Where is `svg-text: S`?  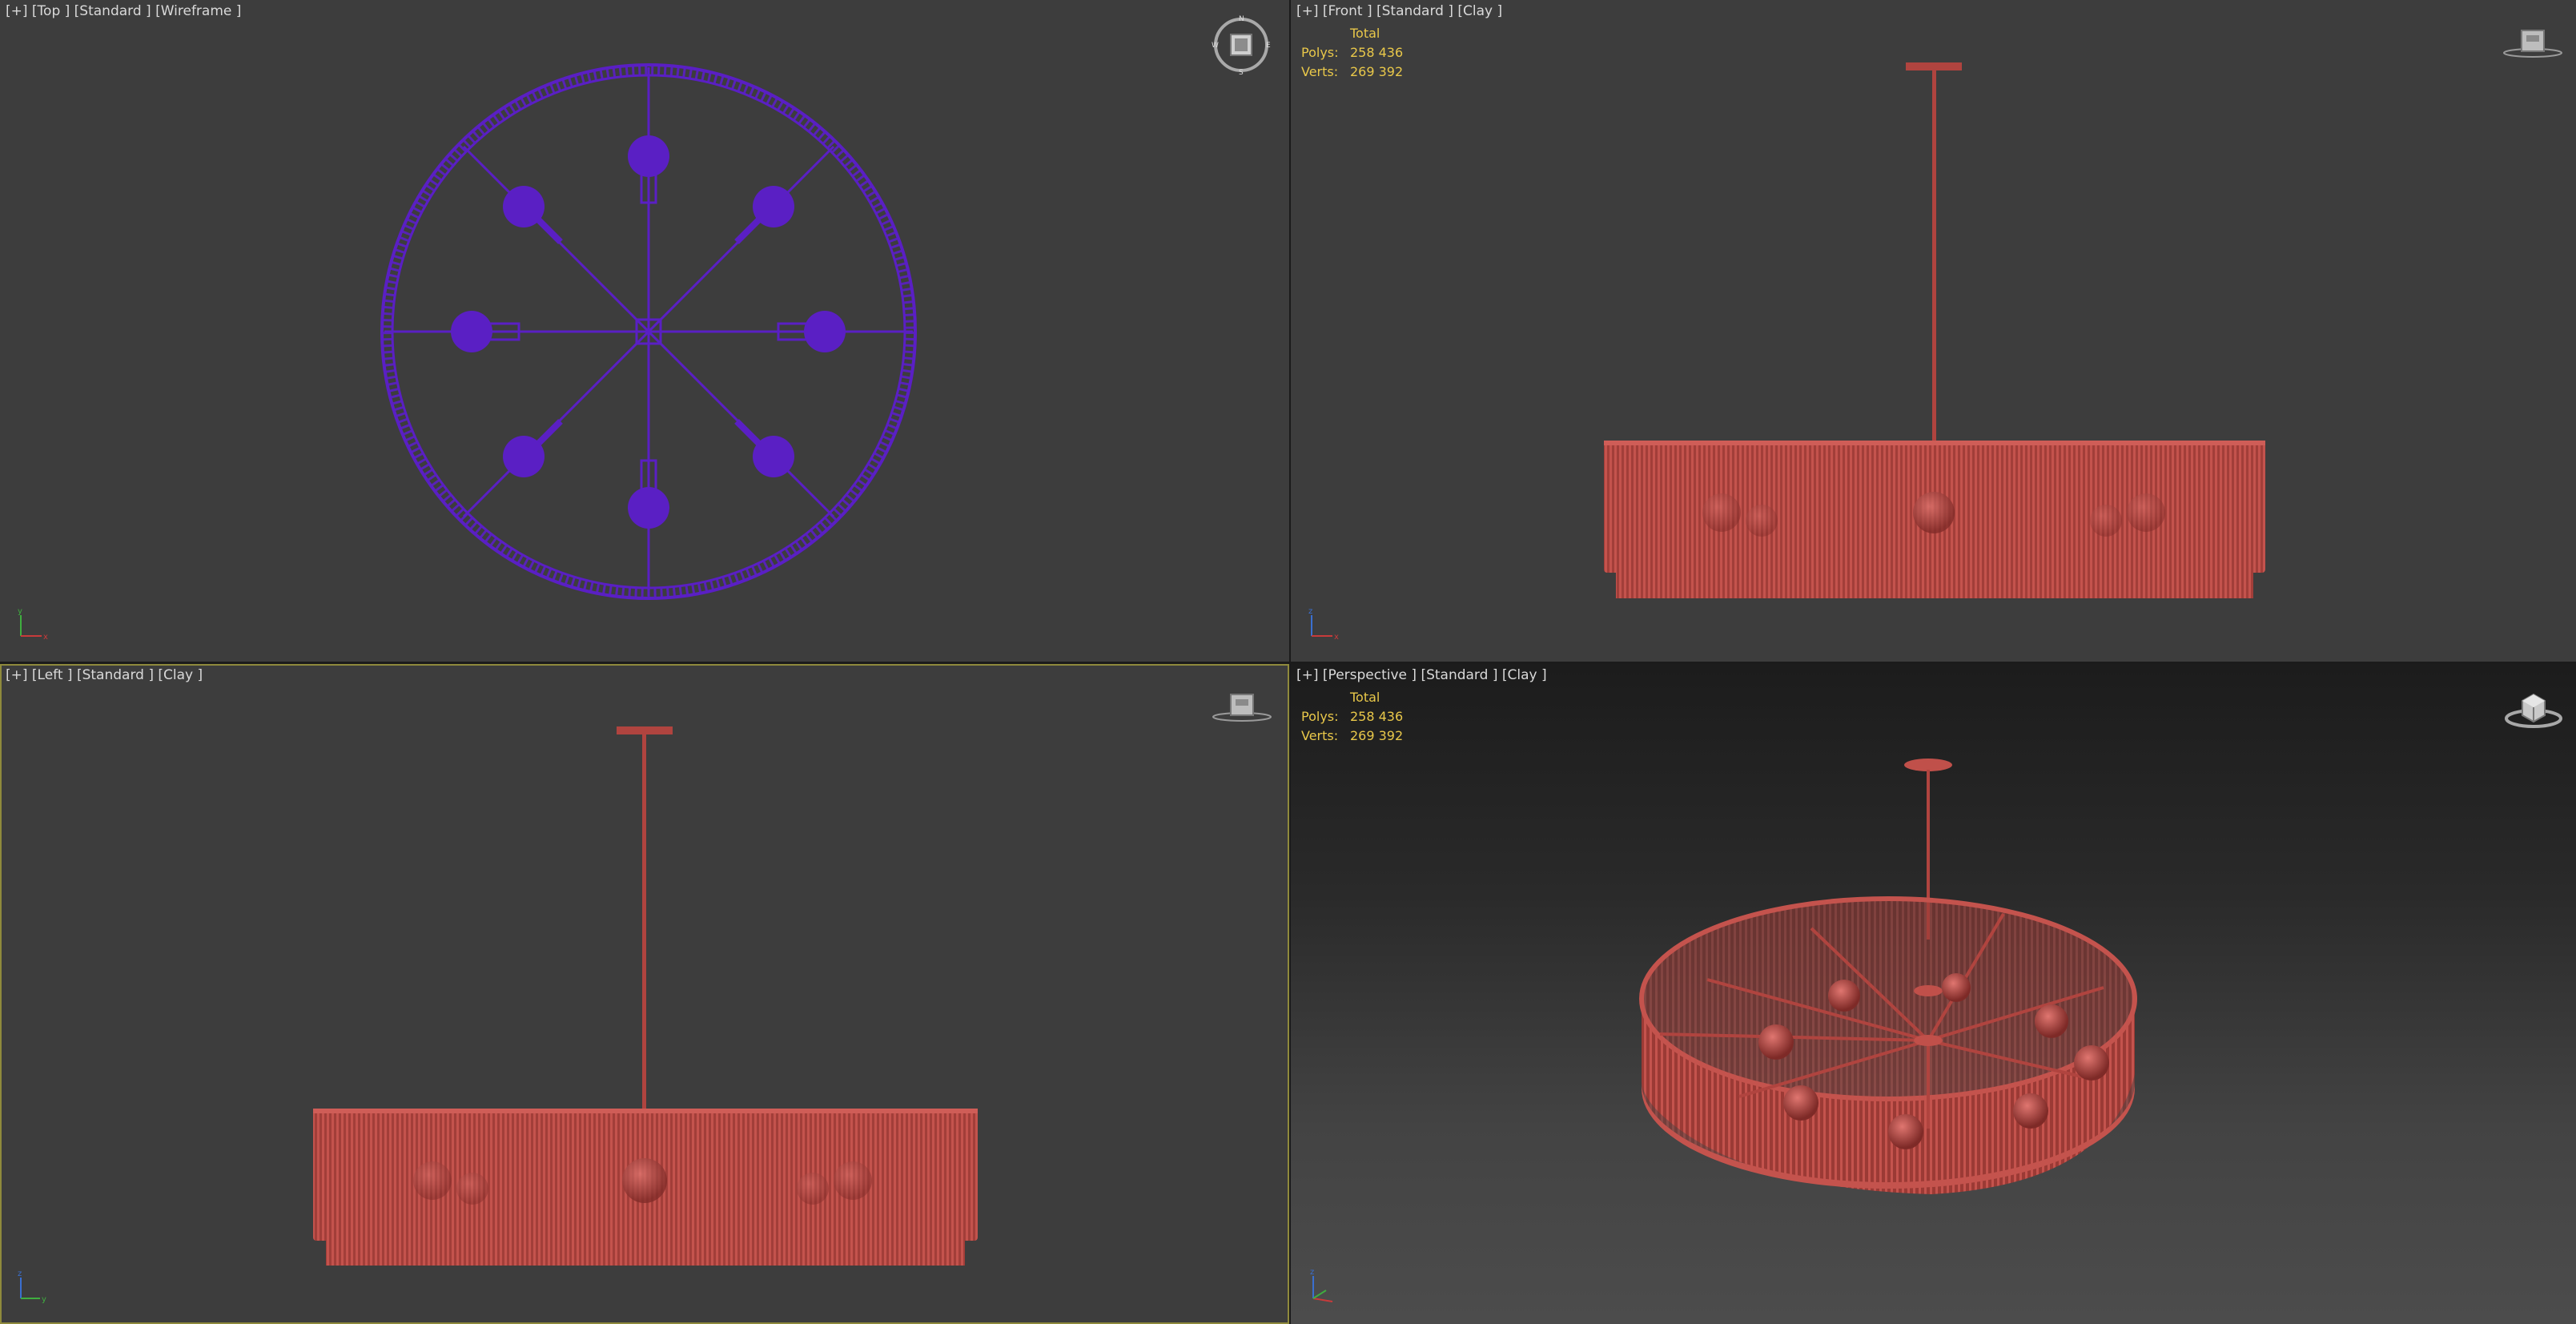 svg-text: S is located at coordinates (1241, 72).